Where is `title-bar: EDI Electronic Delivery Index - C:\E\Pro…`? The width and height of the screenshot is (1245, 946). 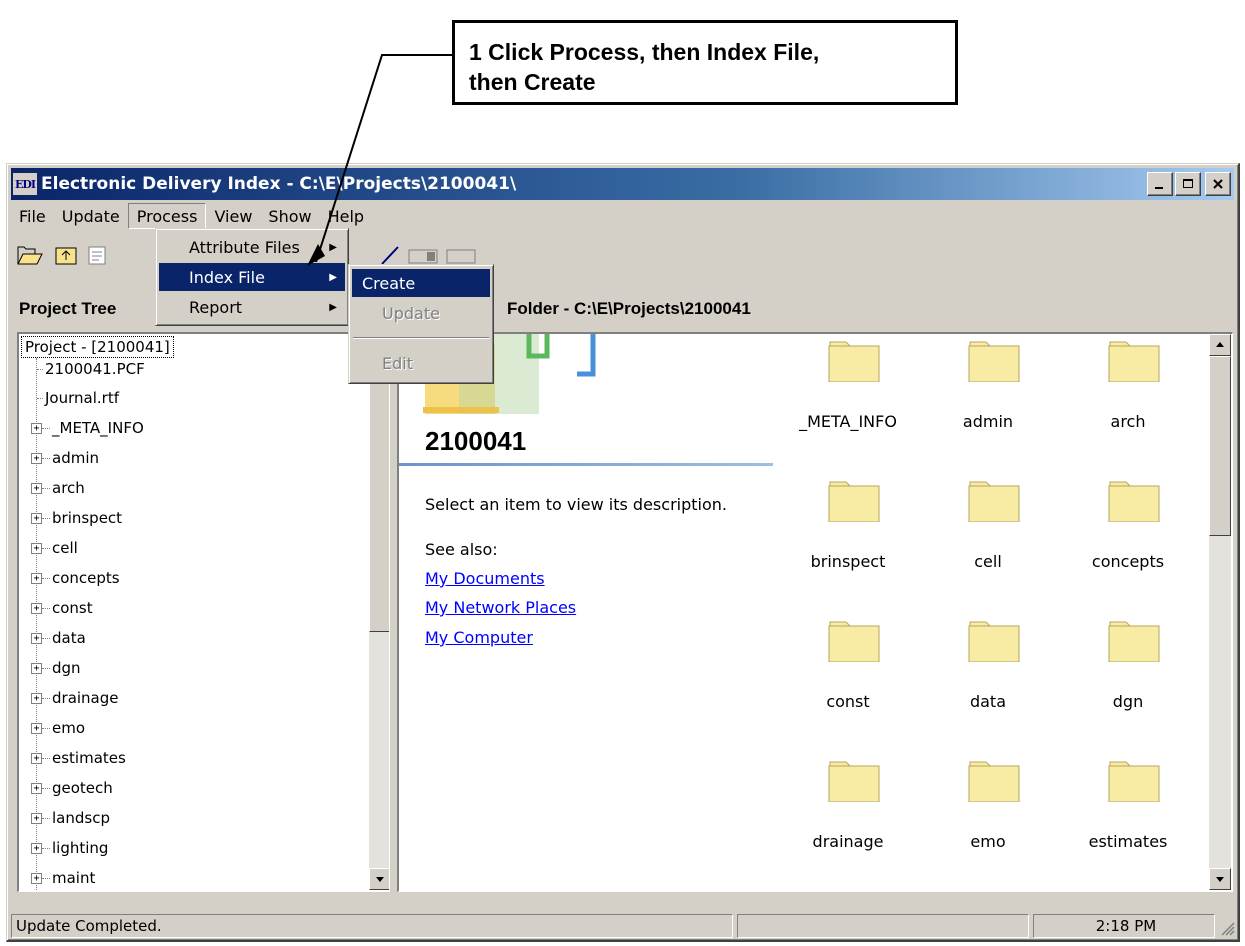 title-bar: EDI Electronic Delivery Index - C:\E\Pro… is located at coordinates (622, 184).